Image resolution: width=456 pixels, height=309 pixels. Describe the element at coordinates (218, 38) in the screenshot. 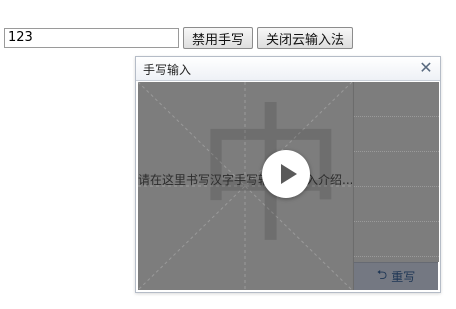

I see `disable-handwriting-button: 禁用手写` at that location.